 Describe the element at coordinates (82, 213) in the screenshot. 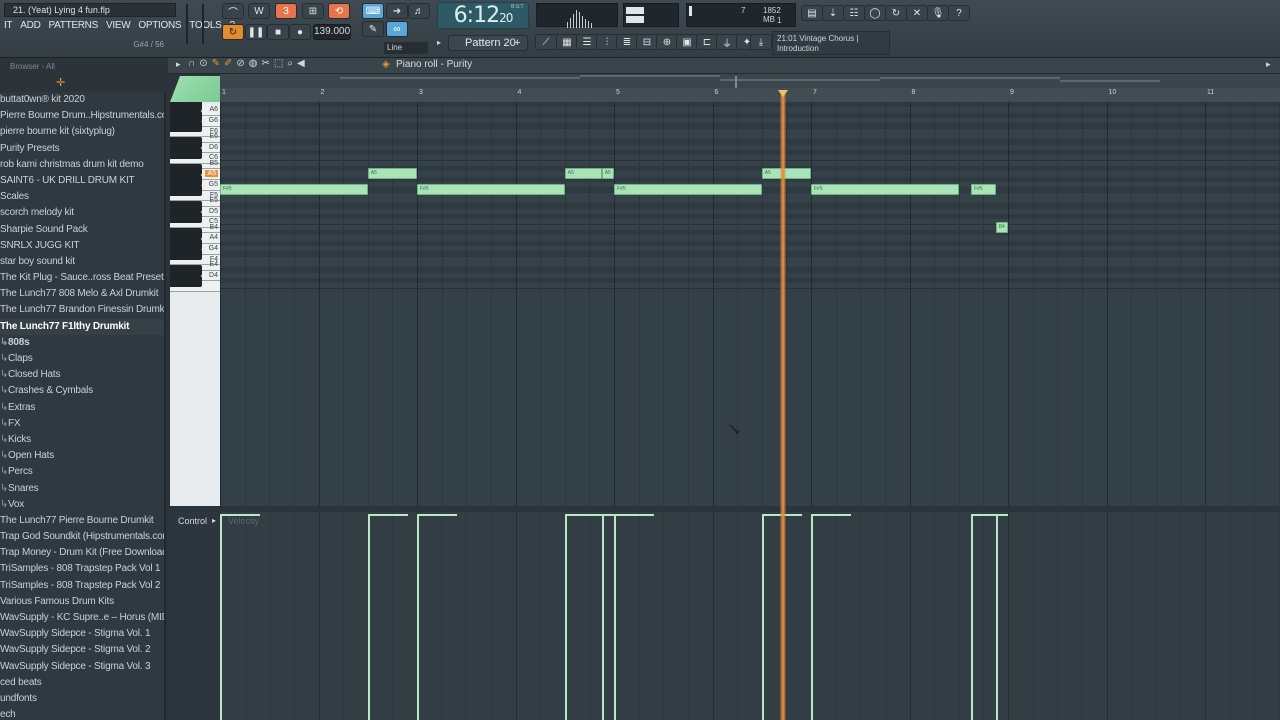

I see `browser-item: scorch melody kit` at that location.